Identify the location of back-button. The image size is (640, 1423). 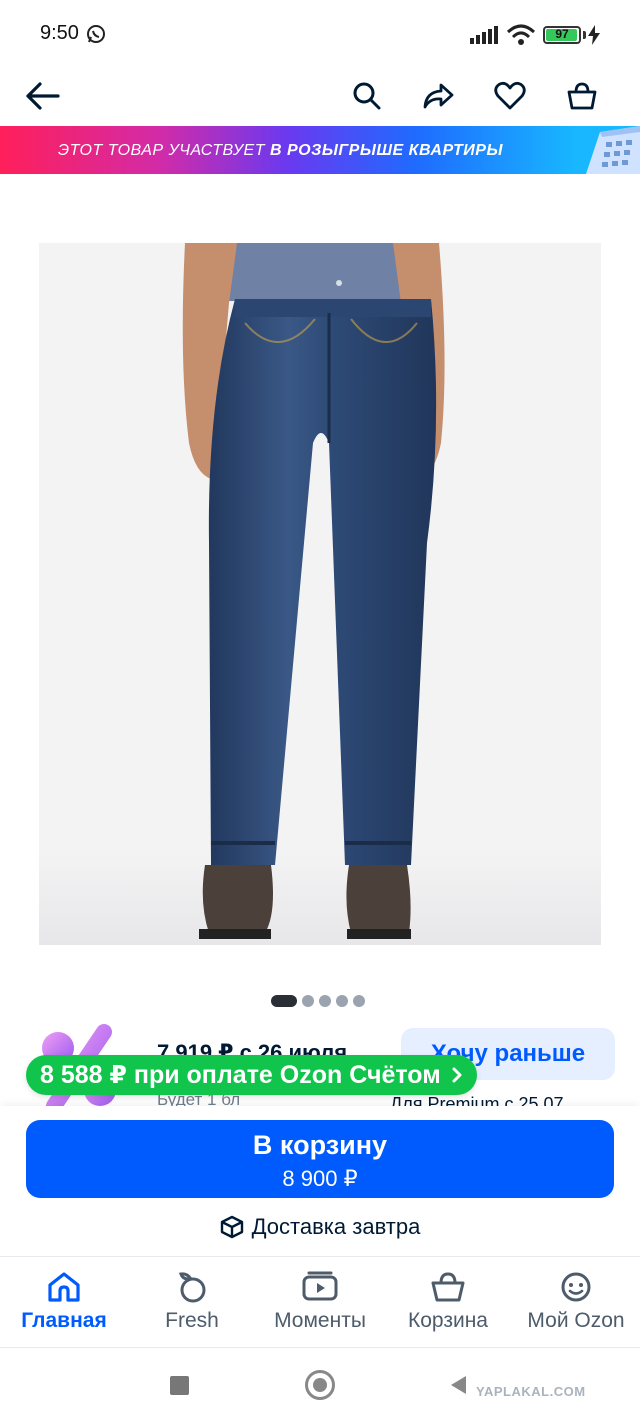
(42, 96).